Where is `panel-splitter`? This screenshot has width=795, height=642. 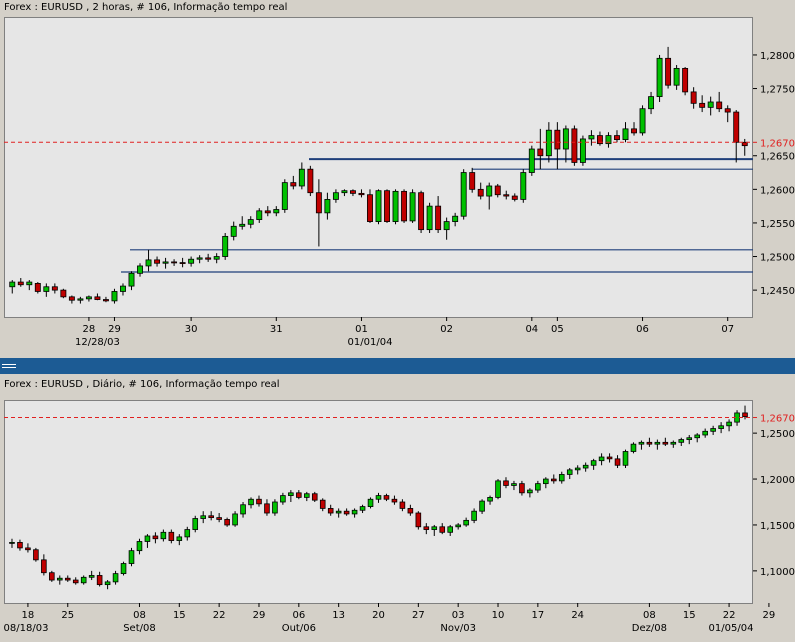 panel-splitter is located at coordinates (397, 366).